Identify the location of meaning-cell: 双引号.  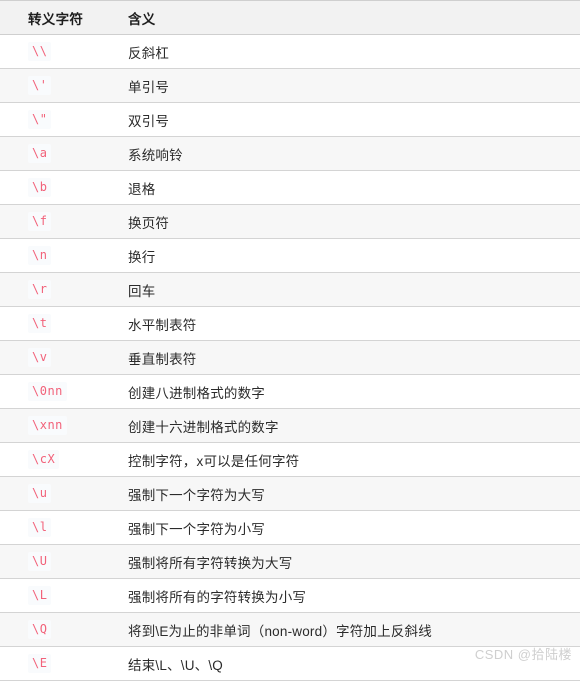
(149, 121).